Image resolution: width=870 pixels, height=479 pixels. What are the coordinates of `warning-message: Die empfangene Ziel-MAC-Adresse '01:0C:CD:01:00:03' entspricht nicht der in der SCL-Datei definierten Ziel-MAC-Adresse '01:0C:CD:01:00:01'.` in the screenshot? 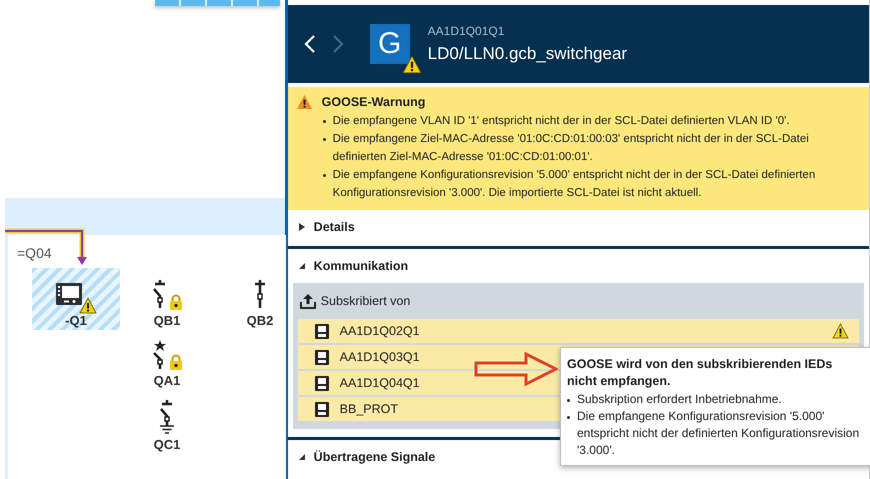 It's located at (592, 148).